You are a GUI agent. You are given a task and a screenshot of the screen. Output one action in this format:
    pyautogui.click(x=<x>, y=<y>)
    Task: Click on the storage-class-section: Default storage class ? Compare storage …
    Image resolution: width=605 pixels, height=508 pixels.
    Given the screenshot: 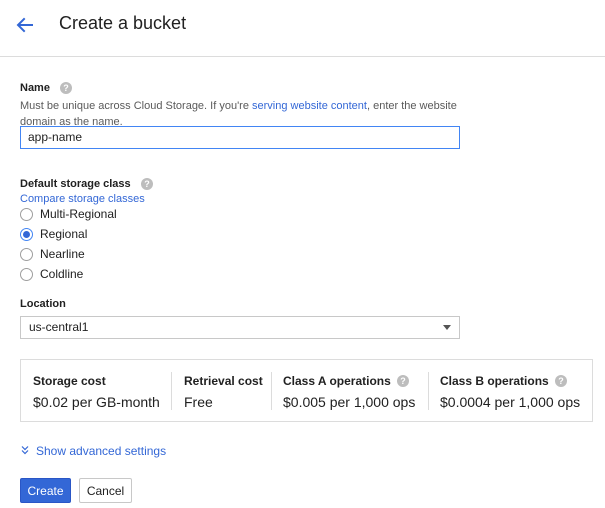 What is the action you would take?
    pyautogui.click(x=220, y=189)
    